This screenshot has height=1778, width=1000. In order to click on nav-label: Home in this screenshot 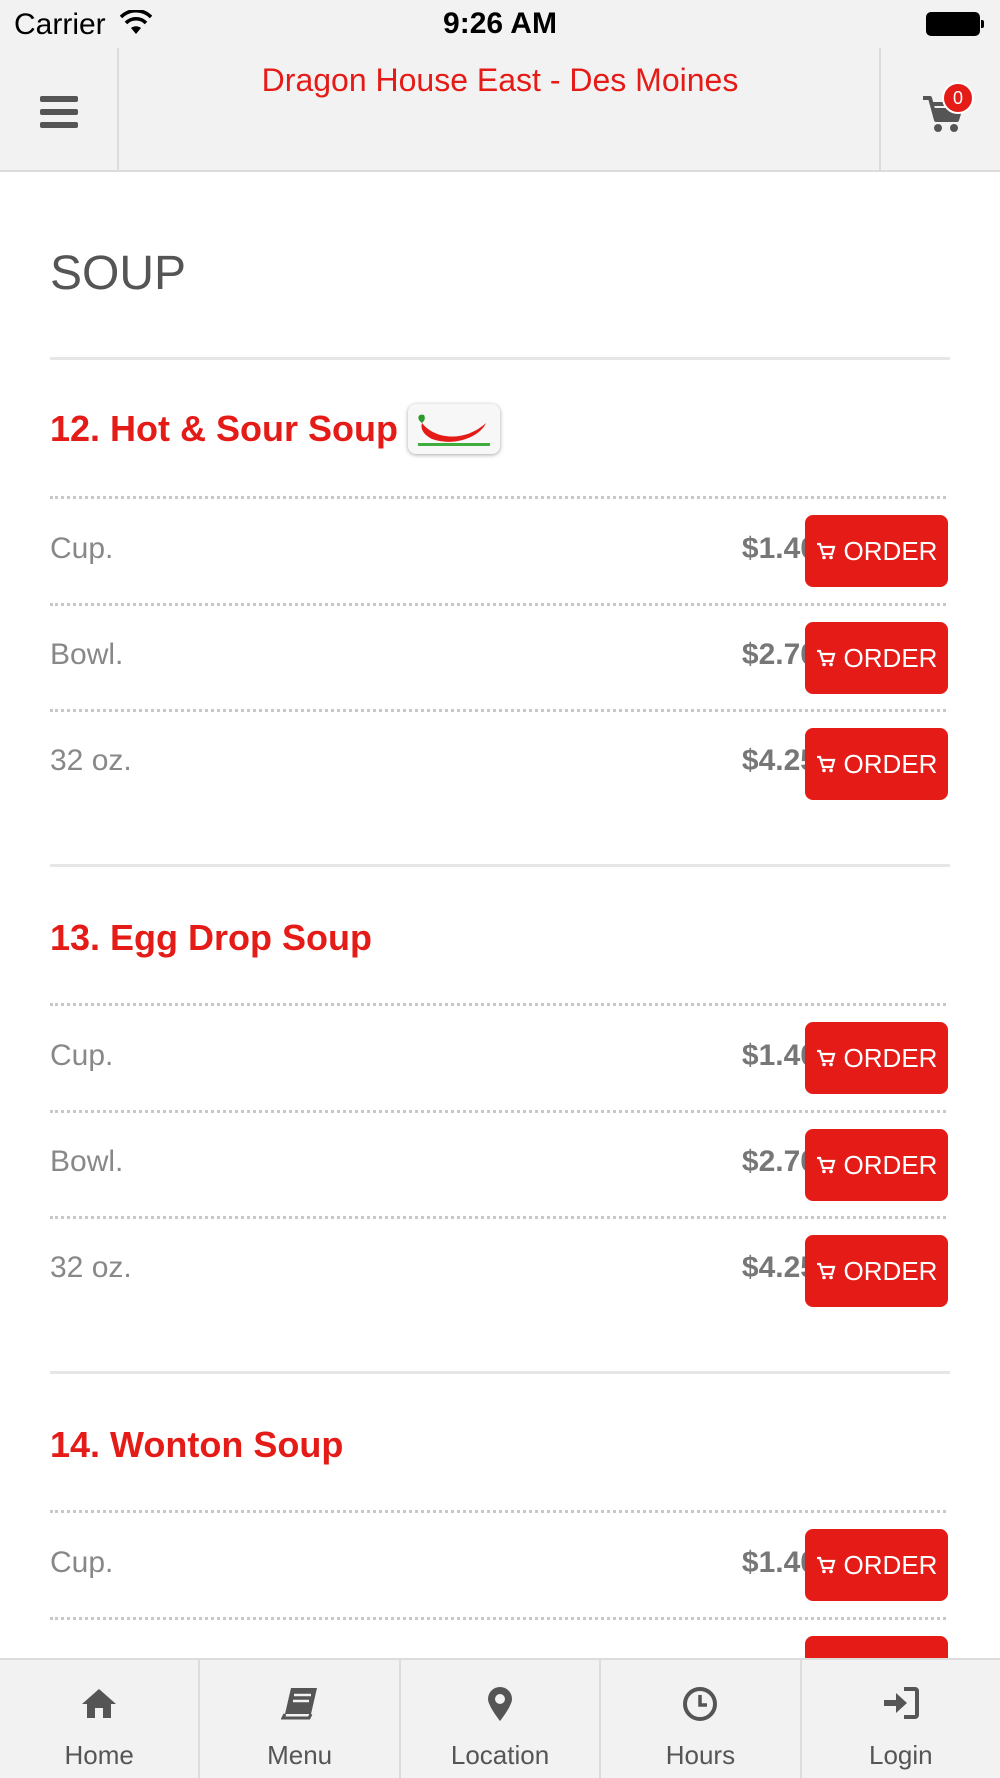, I will do `click(99, 1755)`.